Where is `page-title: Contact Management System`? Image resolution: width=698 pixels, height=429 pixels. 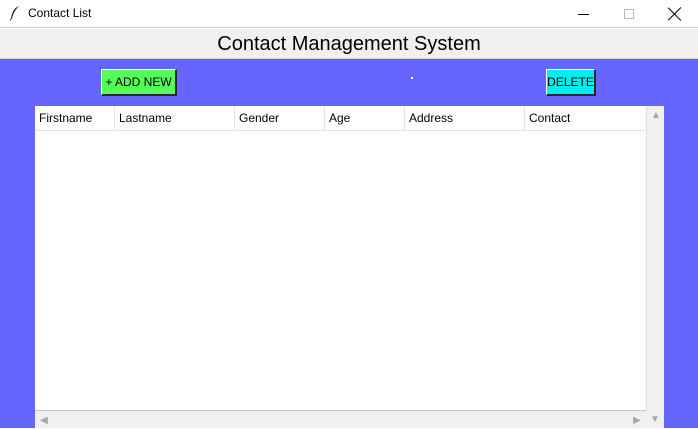
page-title: Contact Management System is located at coordinates (349, 44).